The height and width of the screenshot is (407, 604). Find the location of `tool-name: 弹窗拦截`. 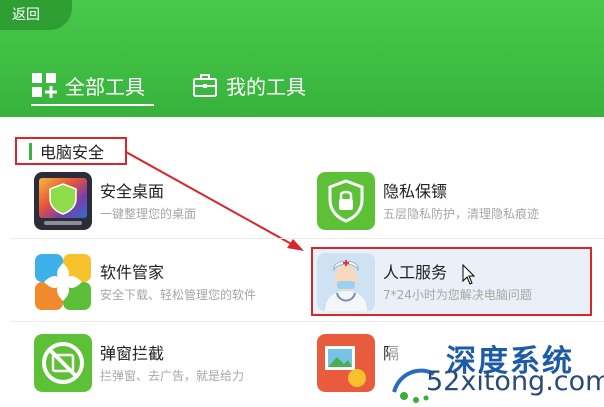

tool-name: 弹窗拦截 is located at coordinates (132, 353).